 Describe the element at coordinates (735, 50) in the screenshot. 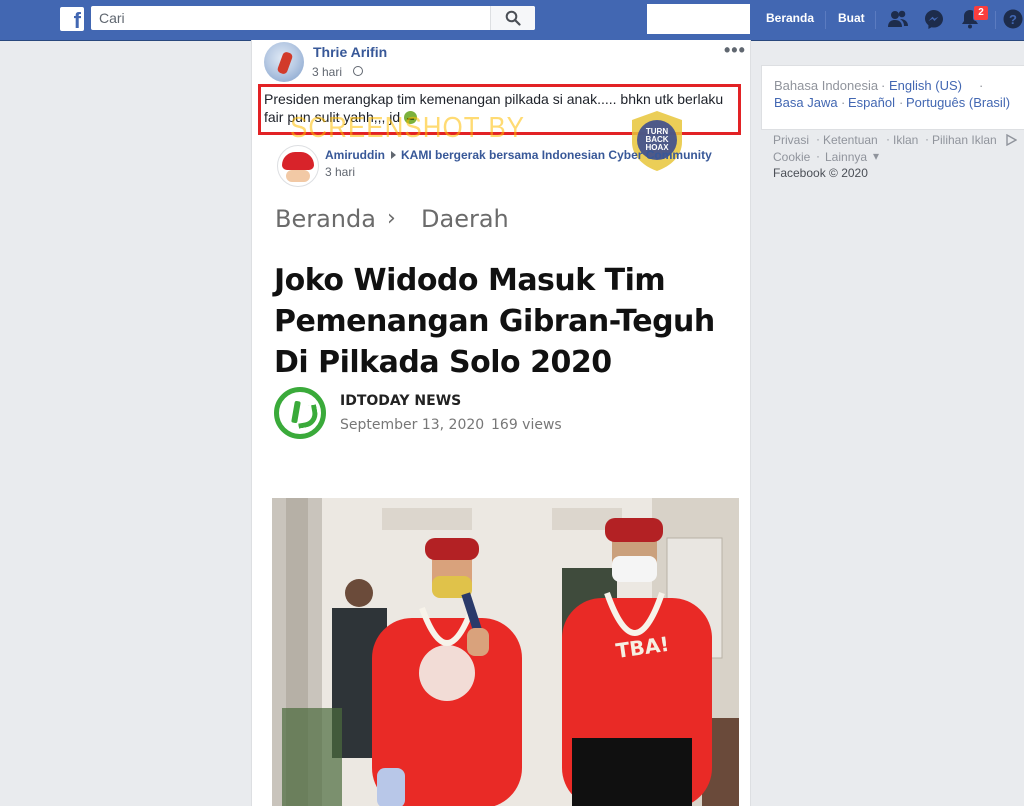

I see `post-options-button: •••` at that location.